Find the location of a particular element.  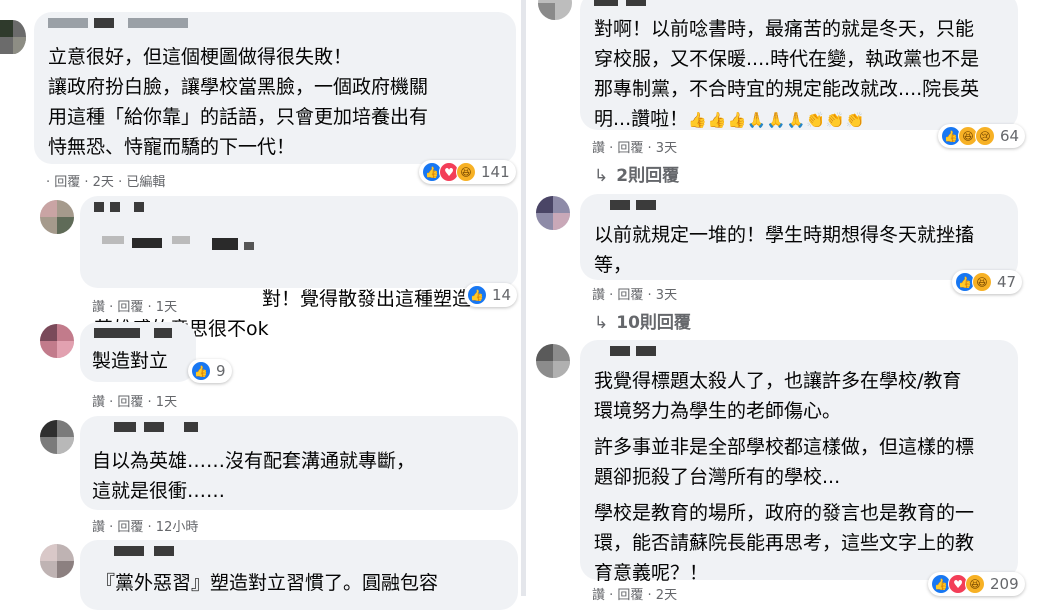

comment-actions: 讚 · 回覆 · 2天 is located at coordinates (634, 593).